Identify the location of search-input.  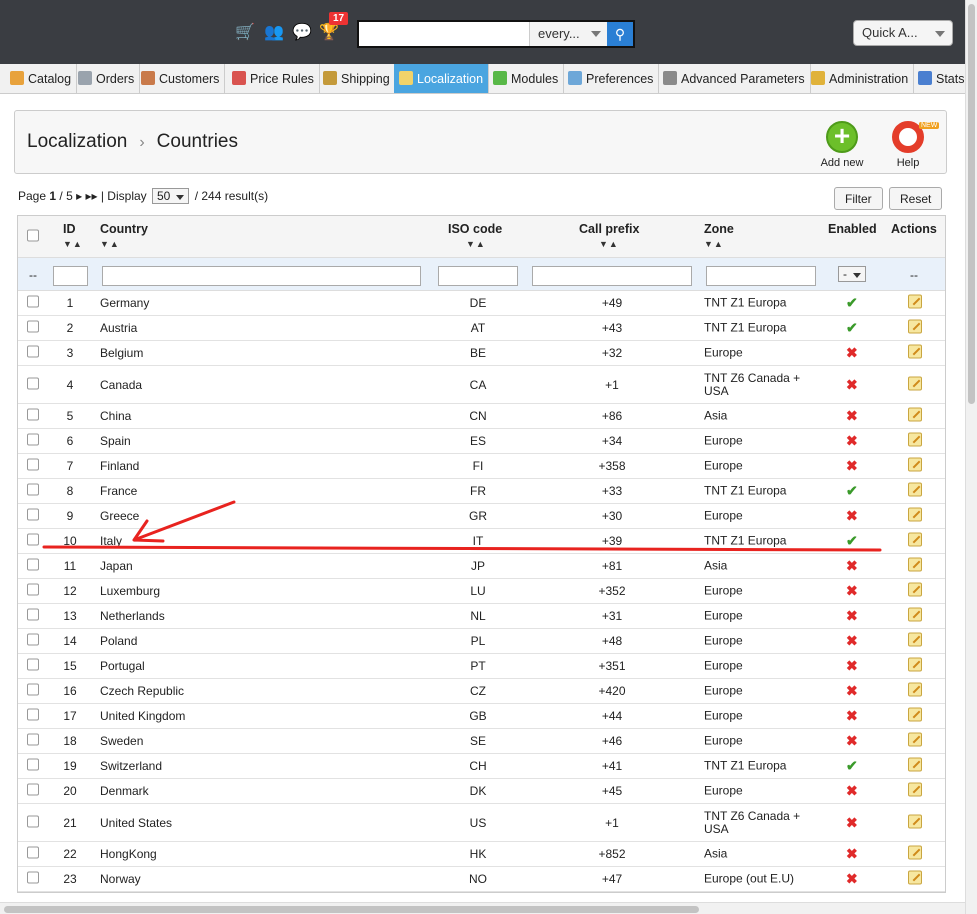
(444, 34).